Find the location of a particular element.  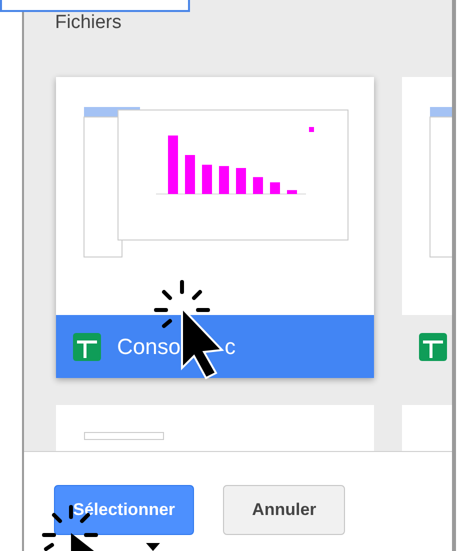

cancel-button: Annuler is located at coordinates (284, 510).